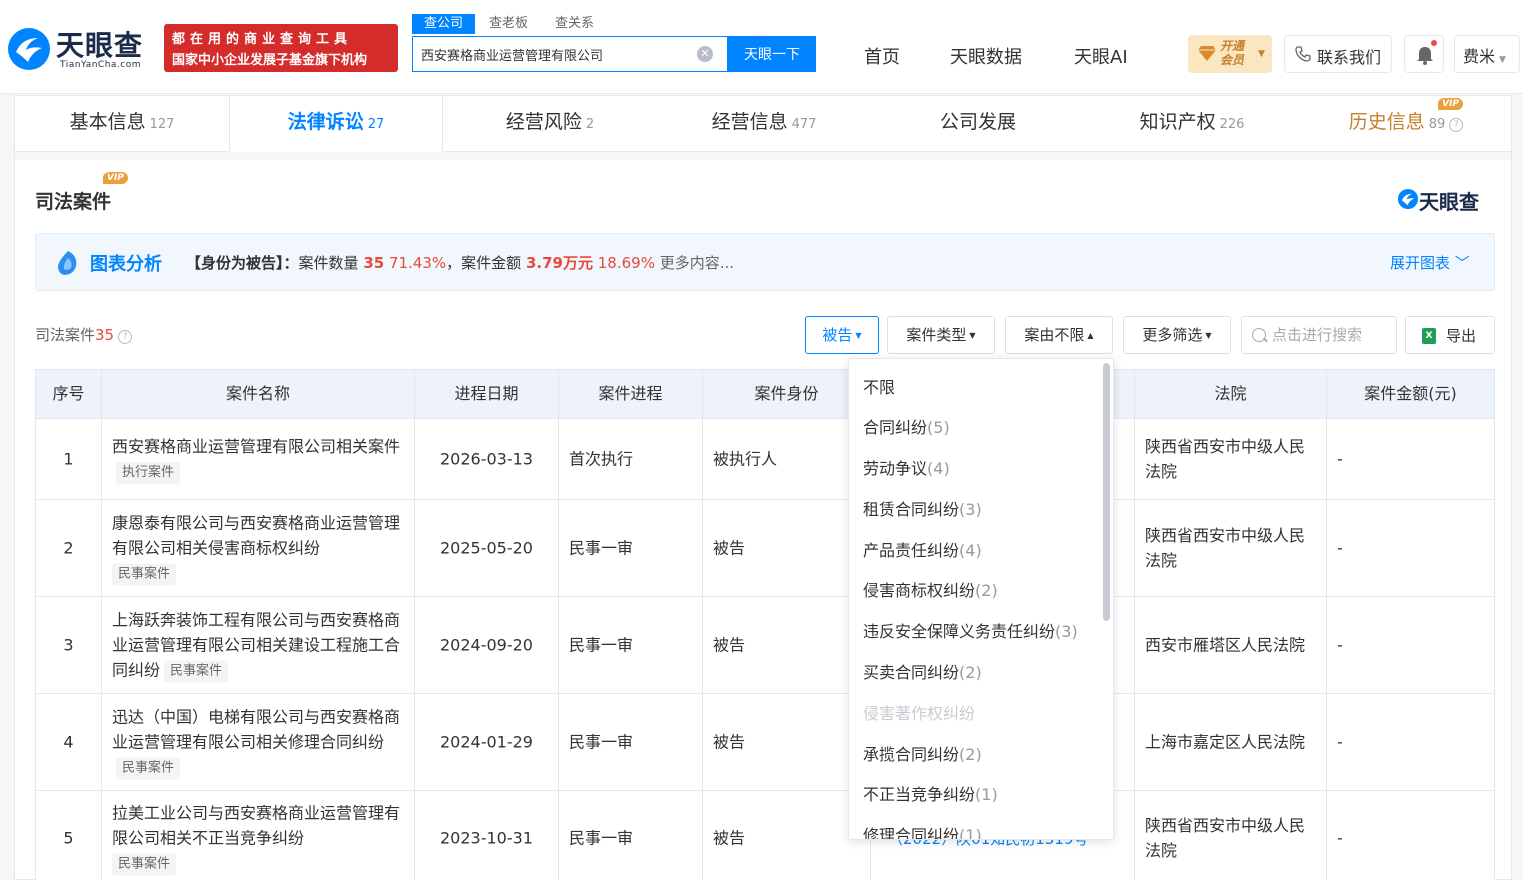  What do you see at coordinates (1461, 336) in the screenshot?
I see `export-label: 导出` at bounding box center [1461, 336].